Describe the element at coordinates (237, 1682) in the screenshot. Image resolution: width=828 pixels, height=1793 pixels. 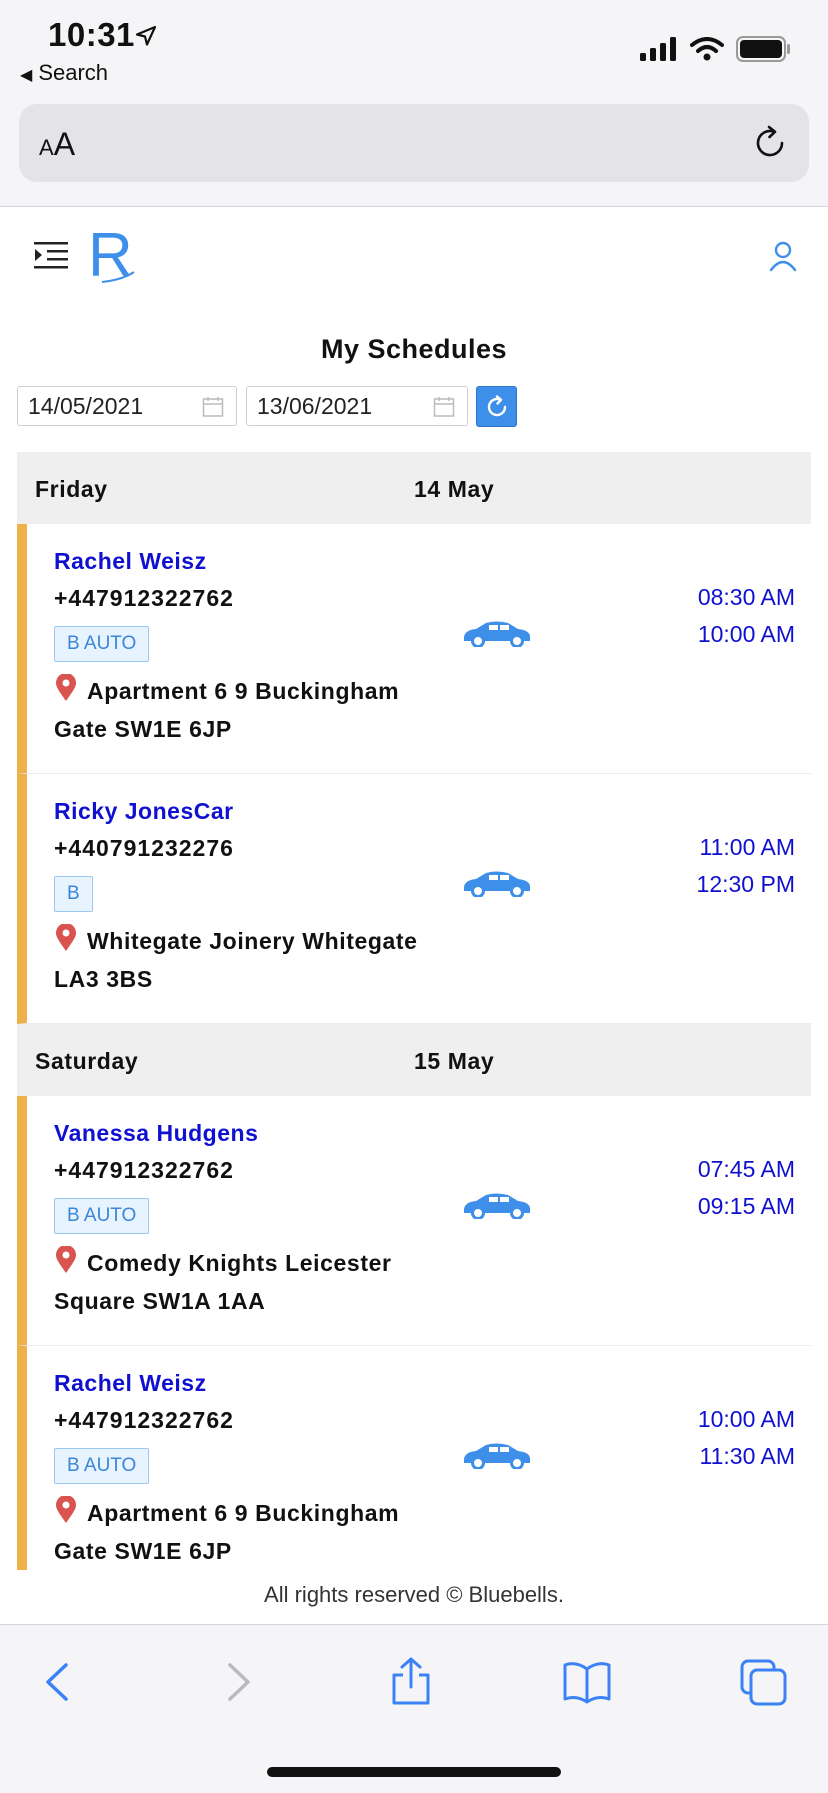
I see `forward-chevron-icon` at that location.